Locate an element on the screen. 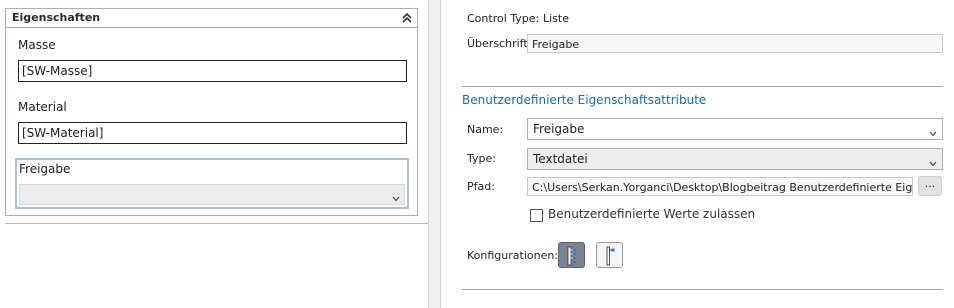 The image size is (954, 308). freigabe-dropdown is located at coordinates (212, 194).